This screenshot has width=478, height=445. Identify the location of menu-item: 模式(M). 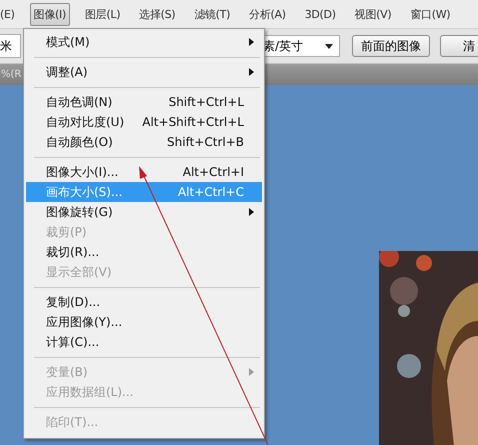
(144, 42).